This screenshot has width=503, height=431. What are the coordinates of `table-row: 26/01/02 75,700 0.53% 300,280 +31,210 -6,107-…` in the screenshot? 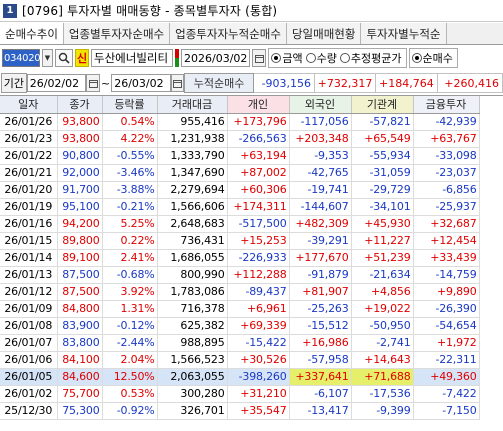 It's located at (240, 394).